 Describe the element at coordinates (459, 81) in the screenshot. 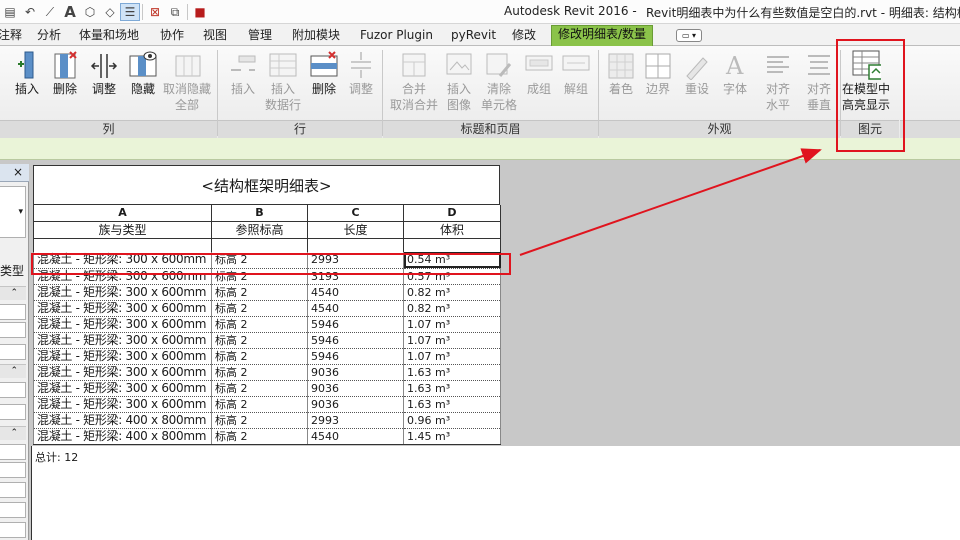

I see `insert-image-button: 插入 图像` at that location.